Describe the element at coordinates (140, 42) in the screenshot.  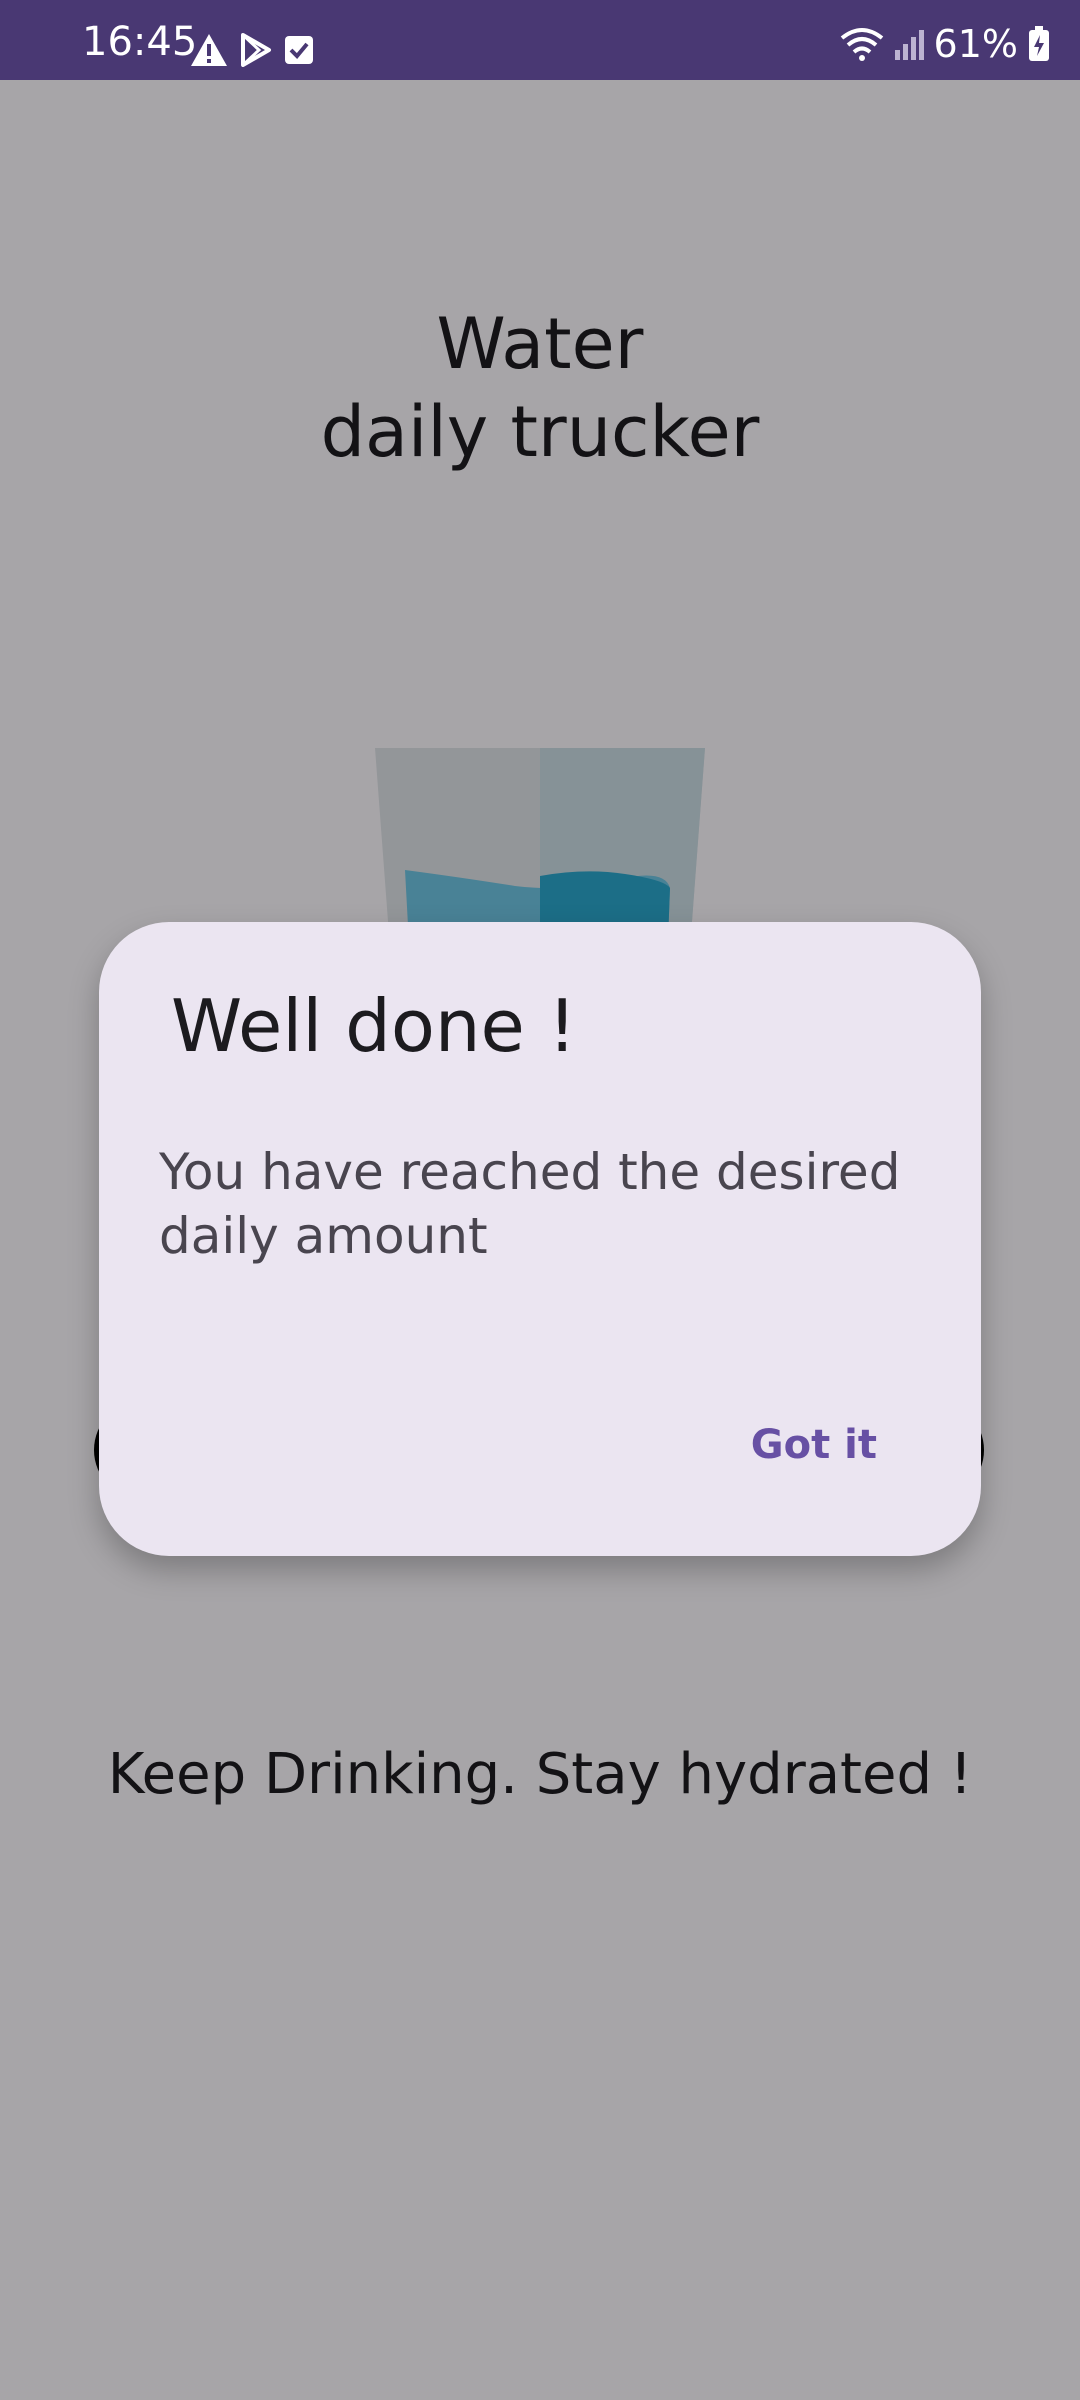
I see `status-time: 16:45` at that location.